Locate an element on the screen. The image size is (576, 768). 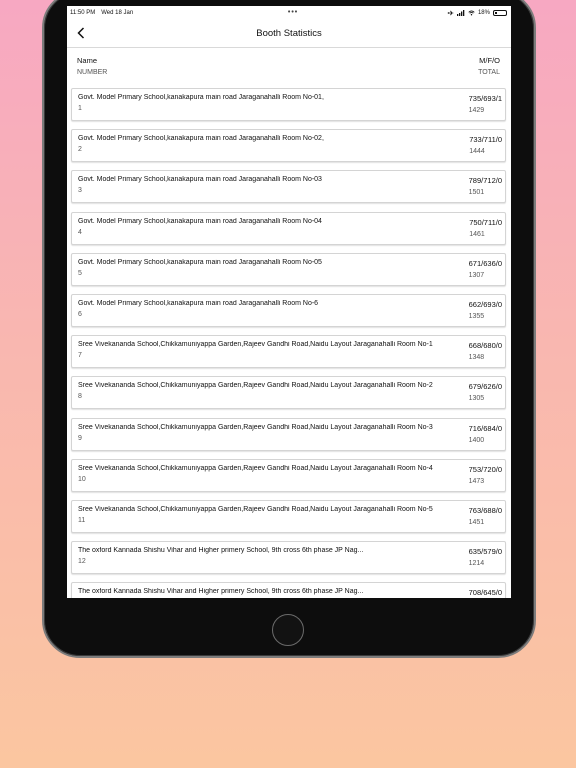
booth-card-right: 662/693/0 1355 is located at coordinates (485, 313).